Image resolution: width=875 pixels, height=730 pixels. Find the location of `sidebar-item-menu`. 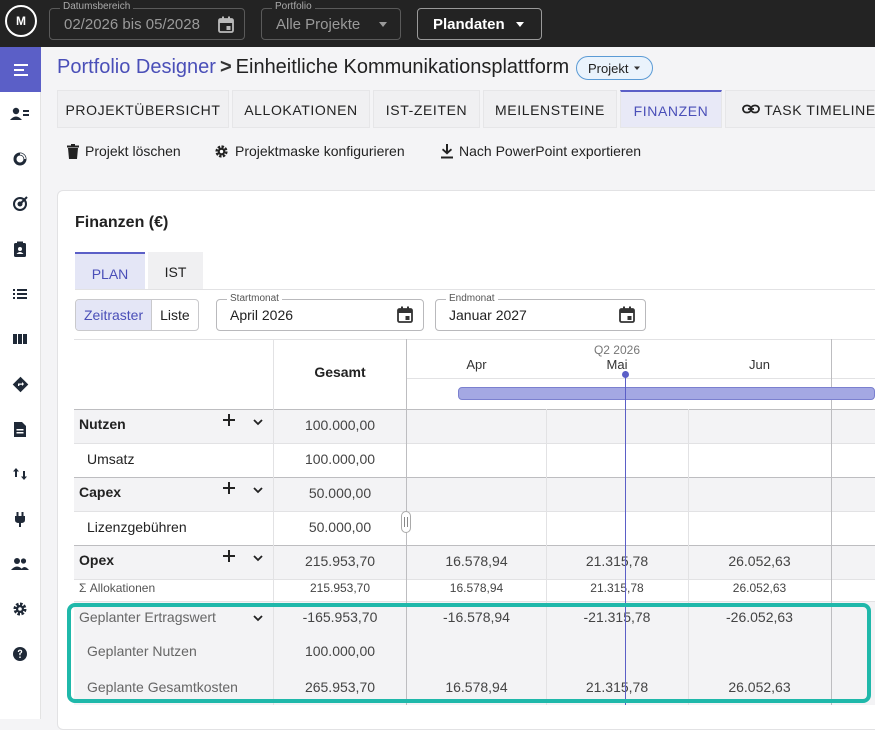

sidebar-item-menu is located at coordinates (20, 69).